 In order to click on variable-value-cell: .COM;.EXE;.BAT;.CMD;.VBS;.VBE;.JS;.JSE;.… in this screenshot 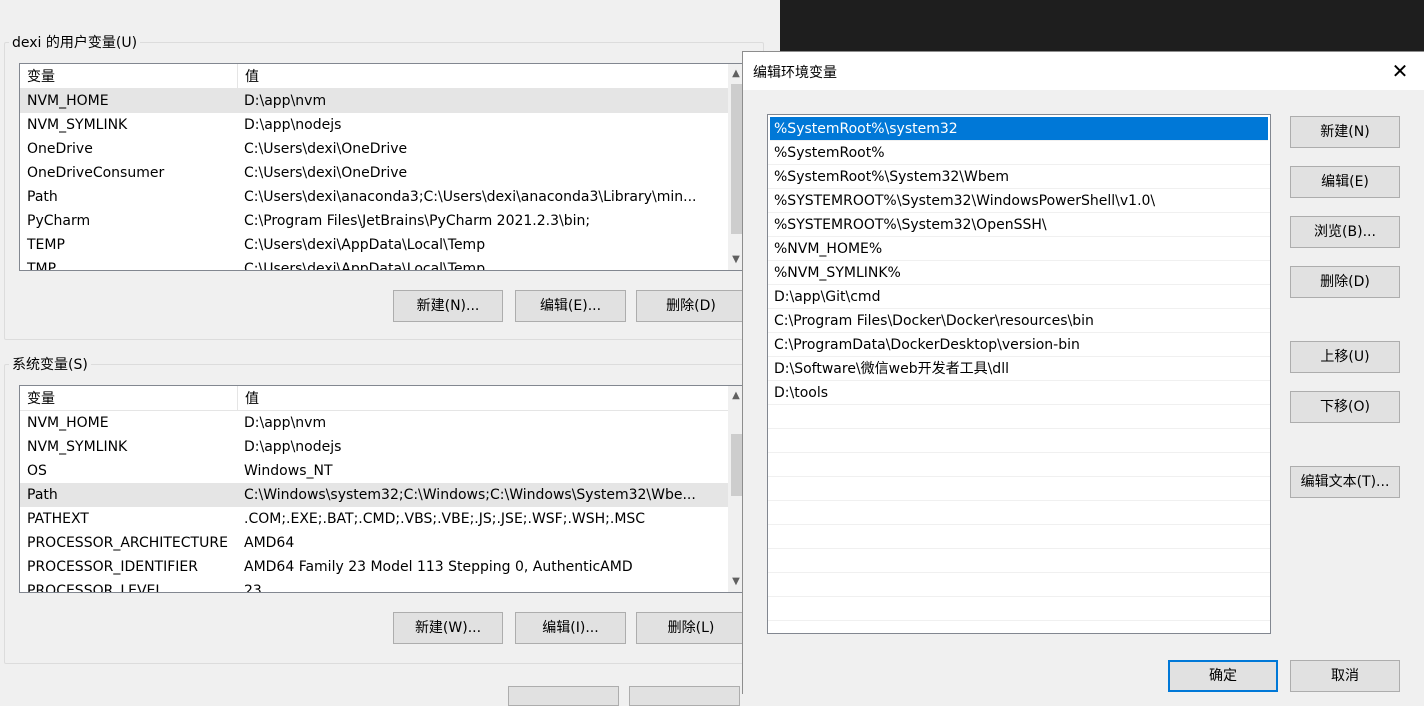, I will do `click(445, 519)`.